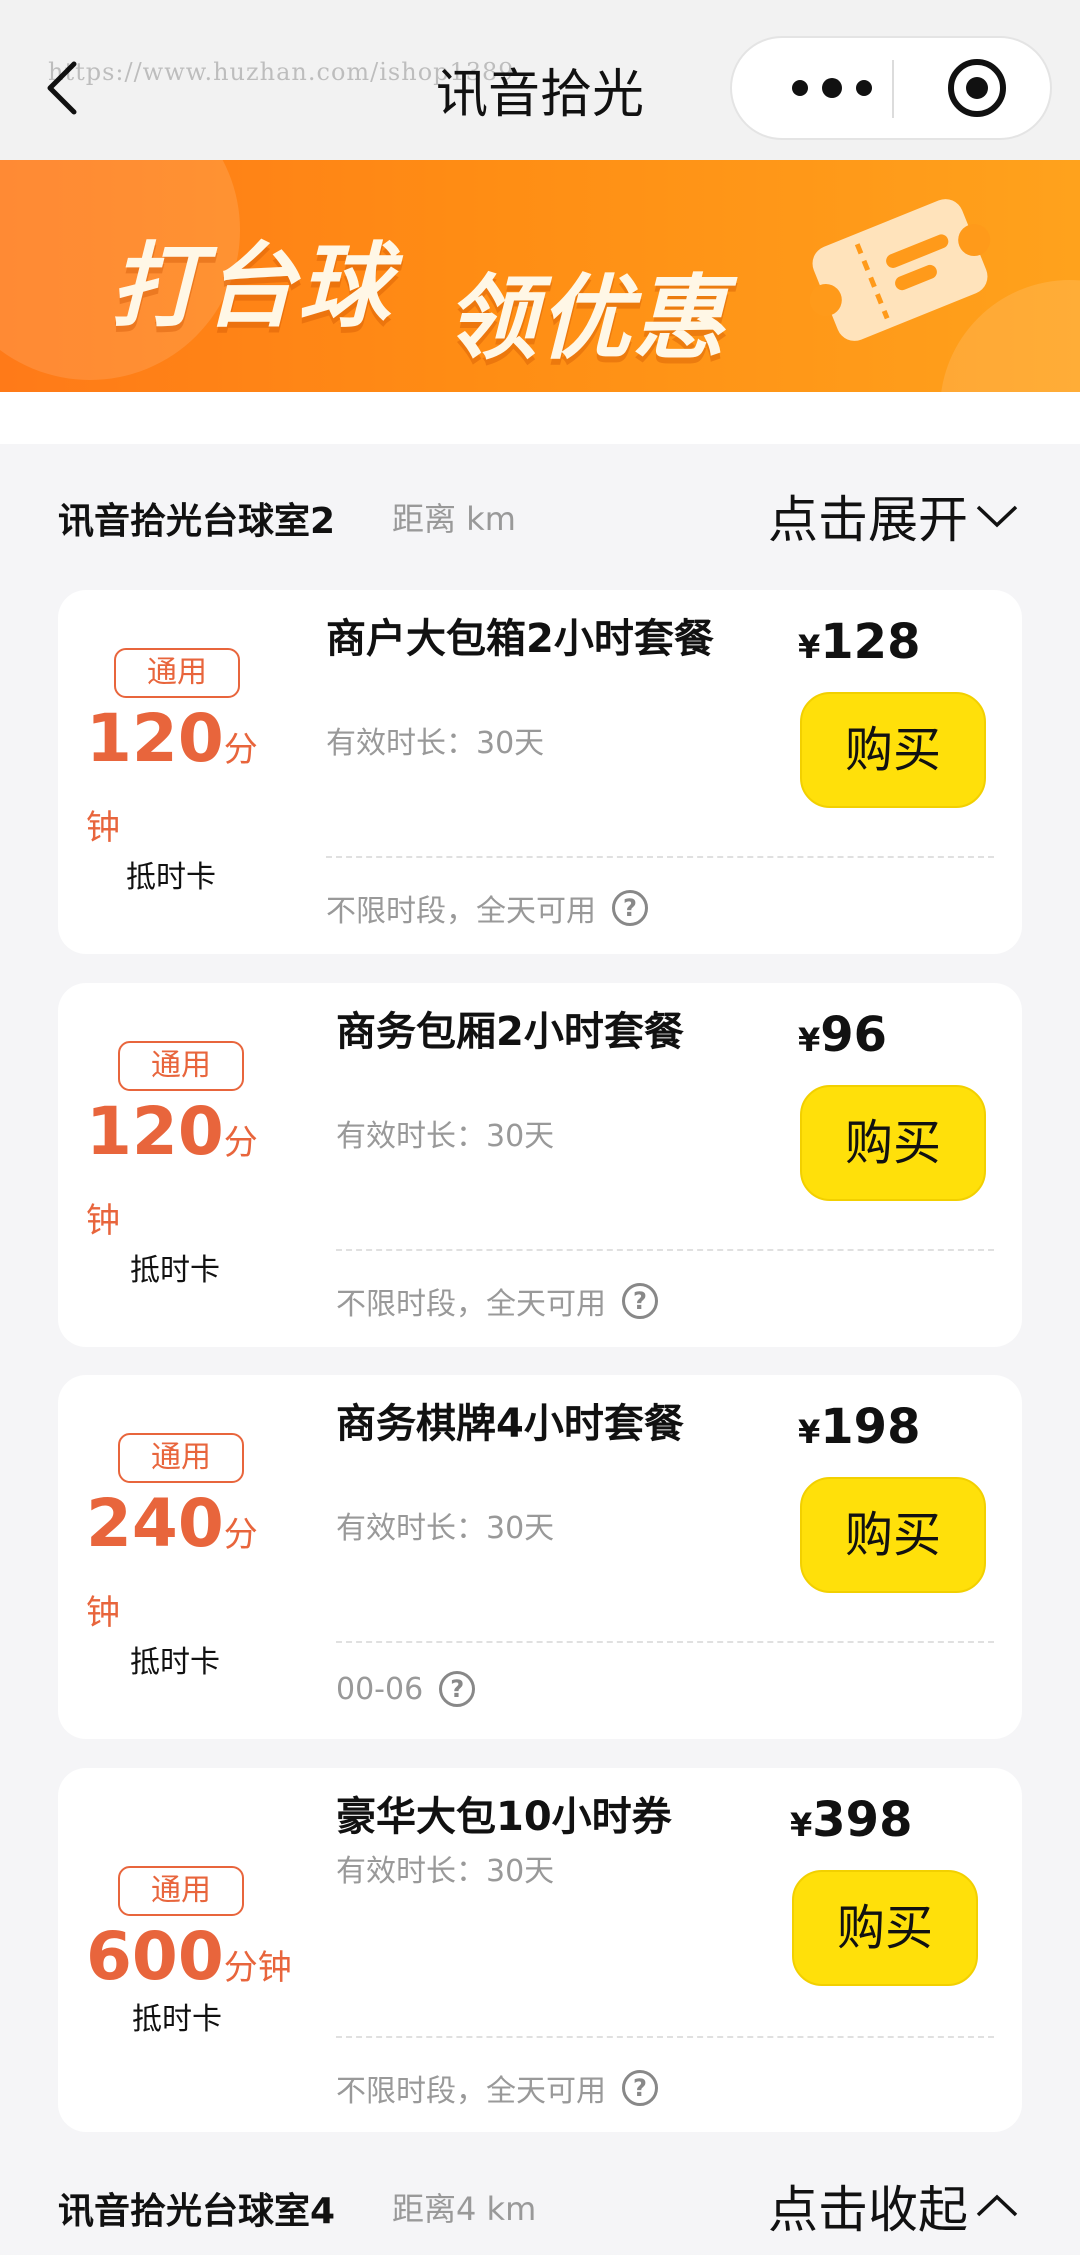 Image resolution: width=1080 pixels, height=2255 pixels. I want to click on amount: 240分, so click(172, 1523).